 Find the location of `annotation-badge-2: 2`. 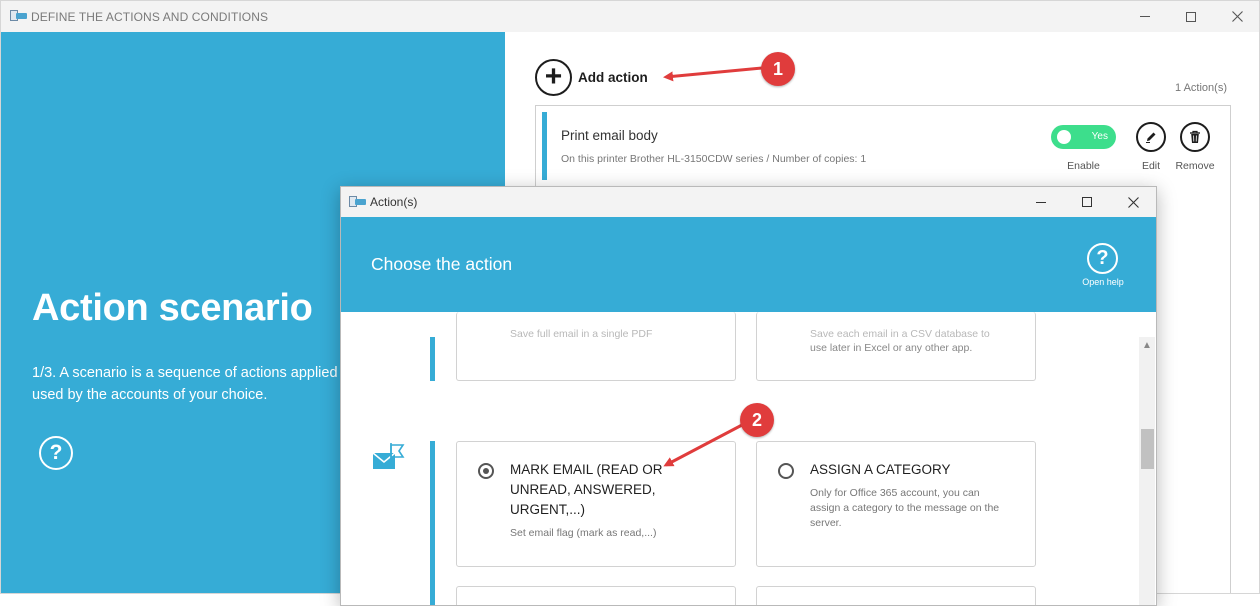

annotation-badge-2: 2 is located at coordinates (757, 420).